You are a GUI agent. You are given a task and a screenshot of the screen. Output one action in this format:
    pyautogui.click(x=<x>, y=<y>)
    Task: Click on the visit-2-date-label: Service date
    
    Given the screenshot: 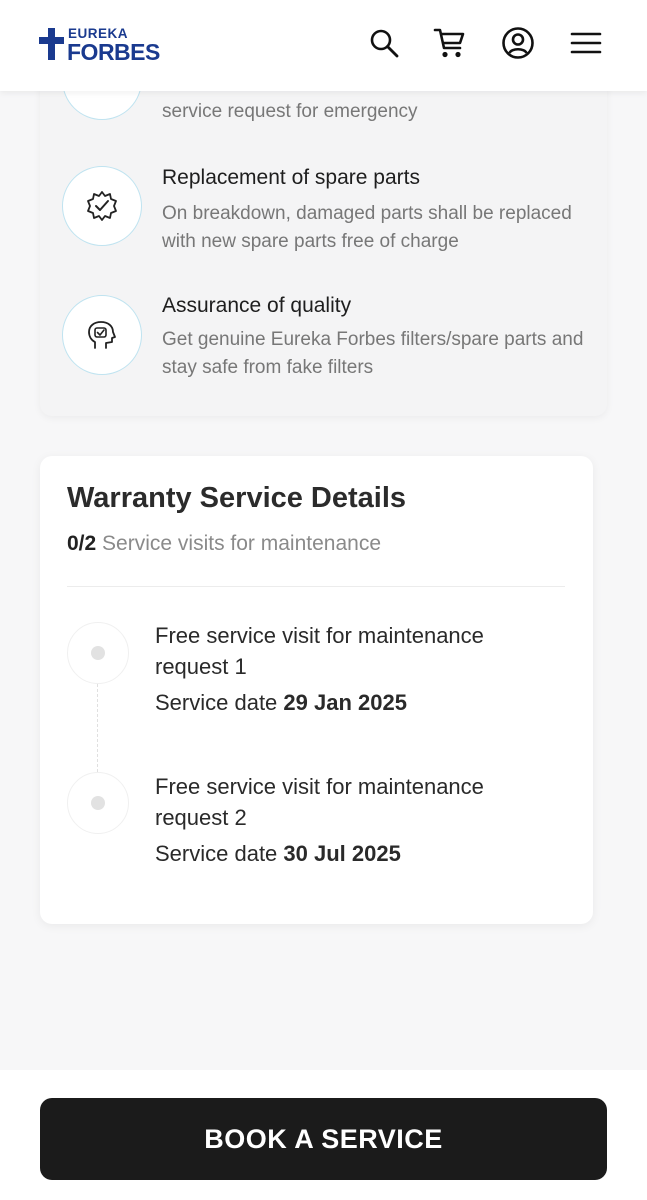 What is the action you would take?
    pyautogui.click(x=216, y=853)
    